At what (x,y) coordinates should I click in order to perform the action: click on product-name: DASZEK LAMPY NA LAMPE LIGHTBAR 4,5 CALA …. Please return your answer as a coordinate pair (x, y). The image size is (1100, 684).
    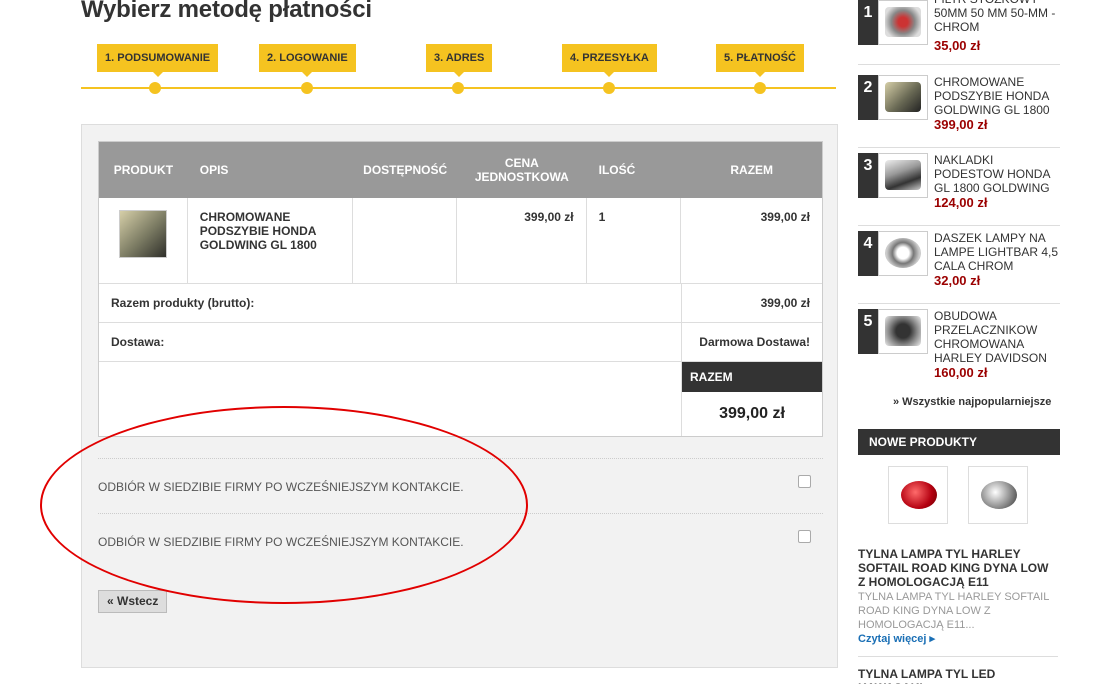
    Looking at the image, I should click on (997, 252).